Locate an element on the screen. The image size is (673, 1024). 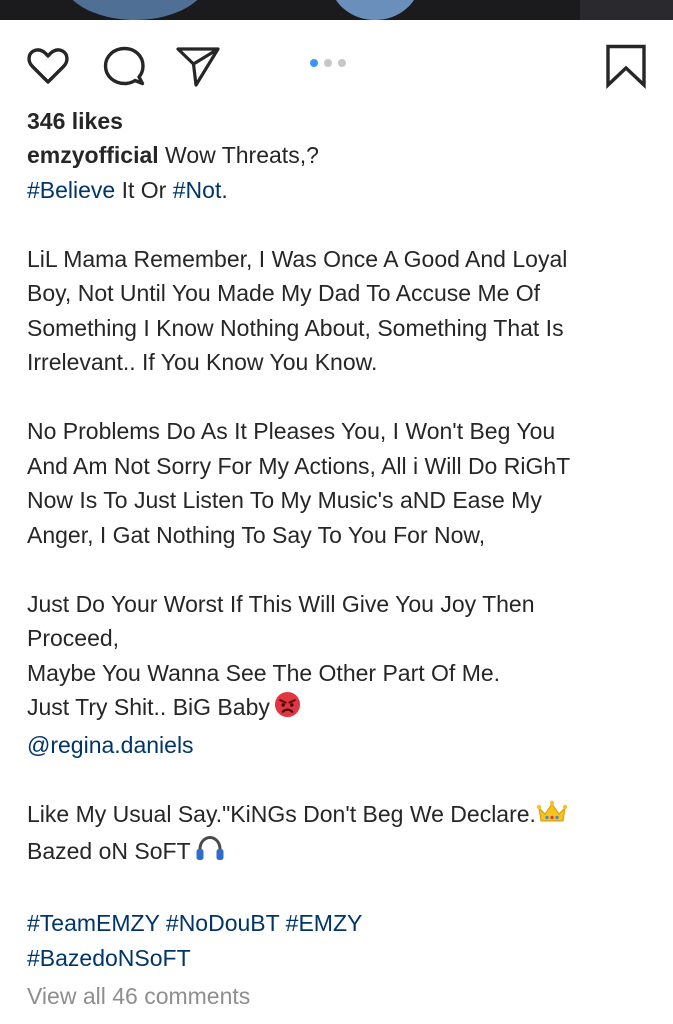
hashtag-link: #Believe is located at coordinates (71, 190).